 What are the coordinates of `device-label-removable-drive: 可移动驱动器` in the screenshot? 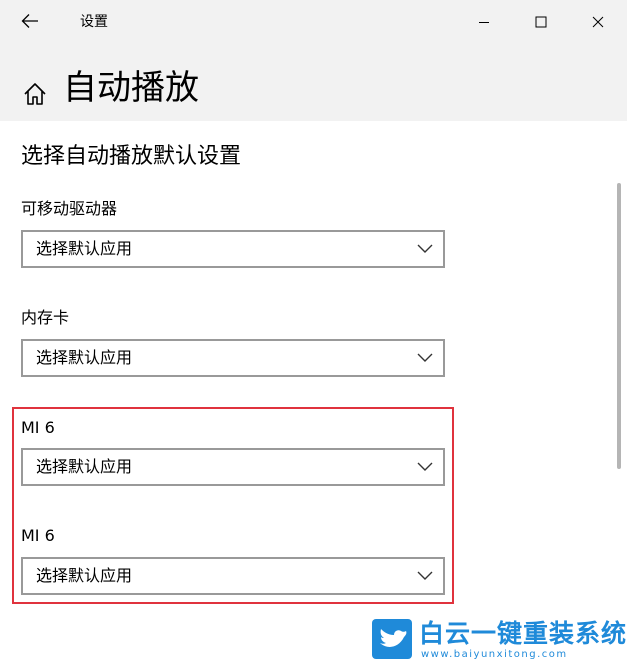 It's located at (69, 208).